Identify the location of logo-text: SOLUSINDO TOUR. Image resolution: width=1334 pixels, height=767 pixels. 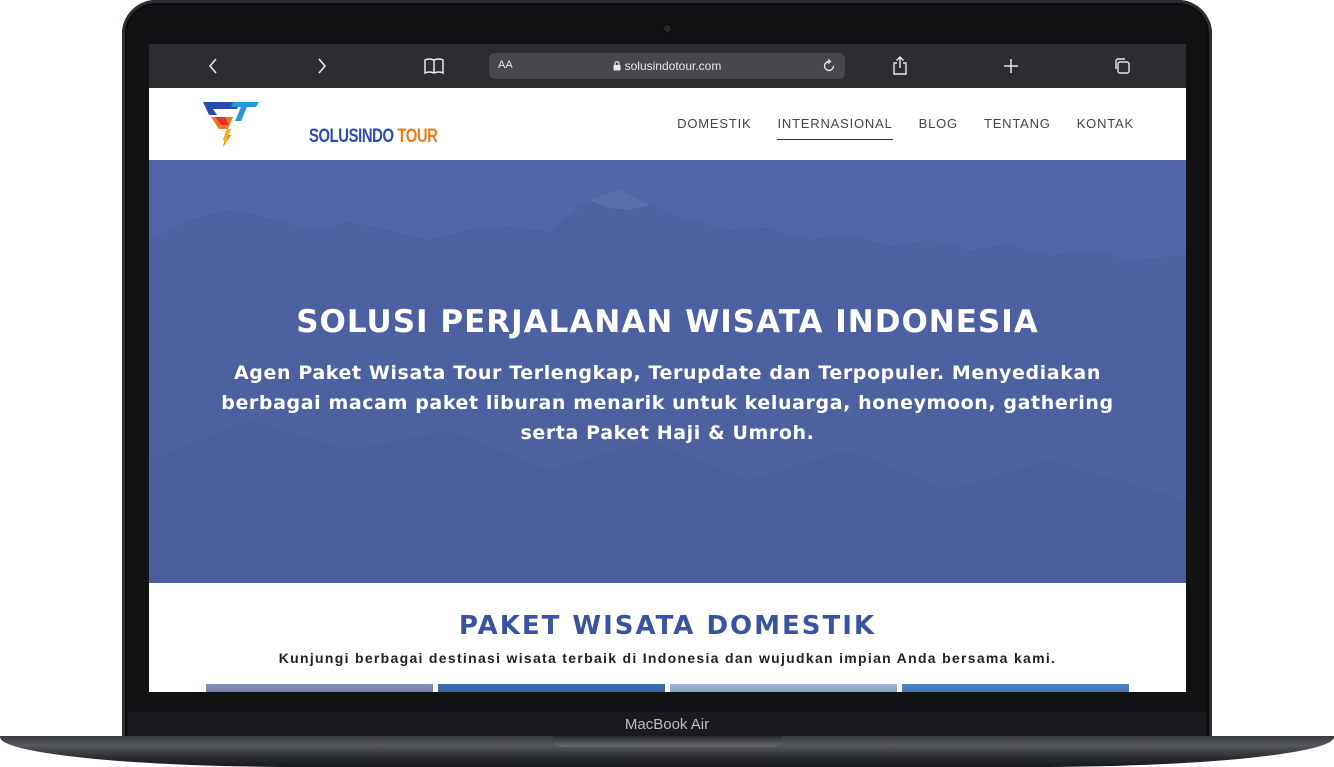
(373, 136).